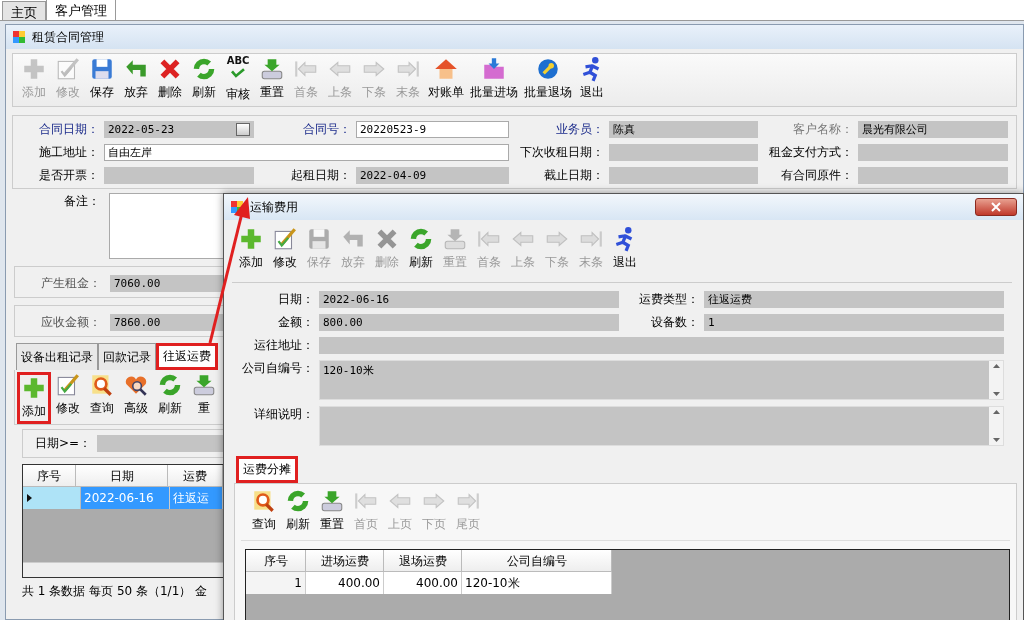 Image resolution: width=1024 pixels, height=620 pixels. Describe the element at coordinates (274, 207) in the screenshot. I see `window-title: 运输费用` at that location.